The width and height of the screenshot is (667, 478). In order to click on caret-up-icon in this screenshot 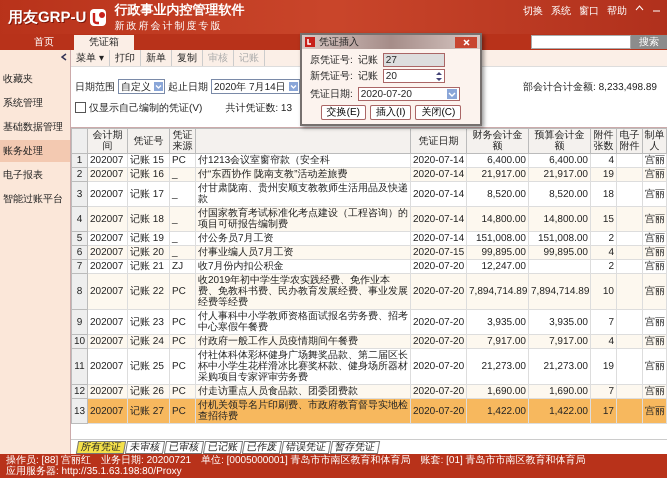, I will do `click(639, 8)`.